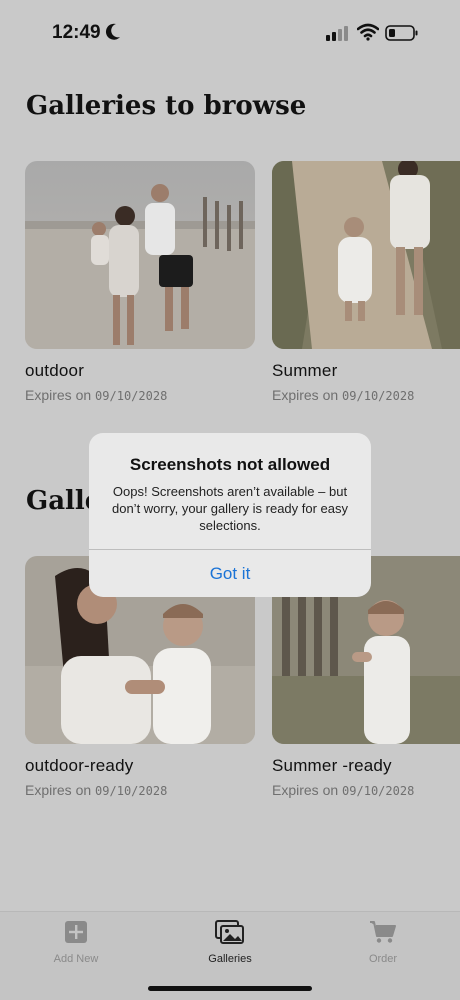 This screenshot has width=460, height=1000. Describe the element at coordinates (383, 932) in the screenshot. I see `cart-icon` at that location.